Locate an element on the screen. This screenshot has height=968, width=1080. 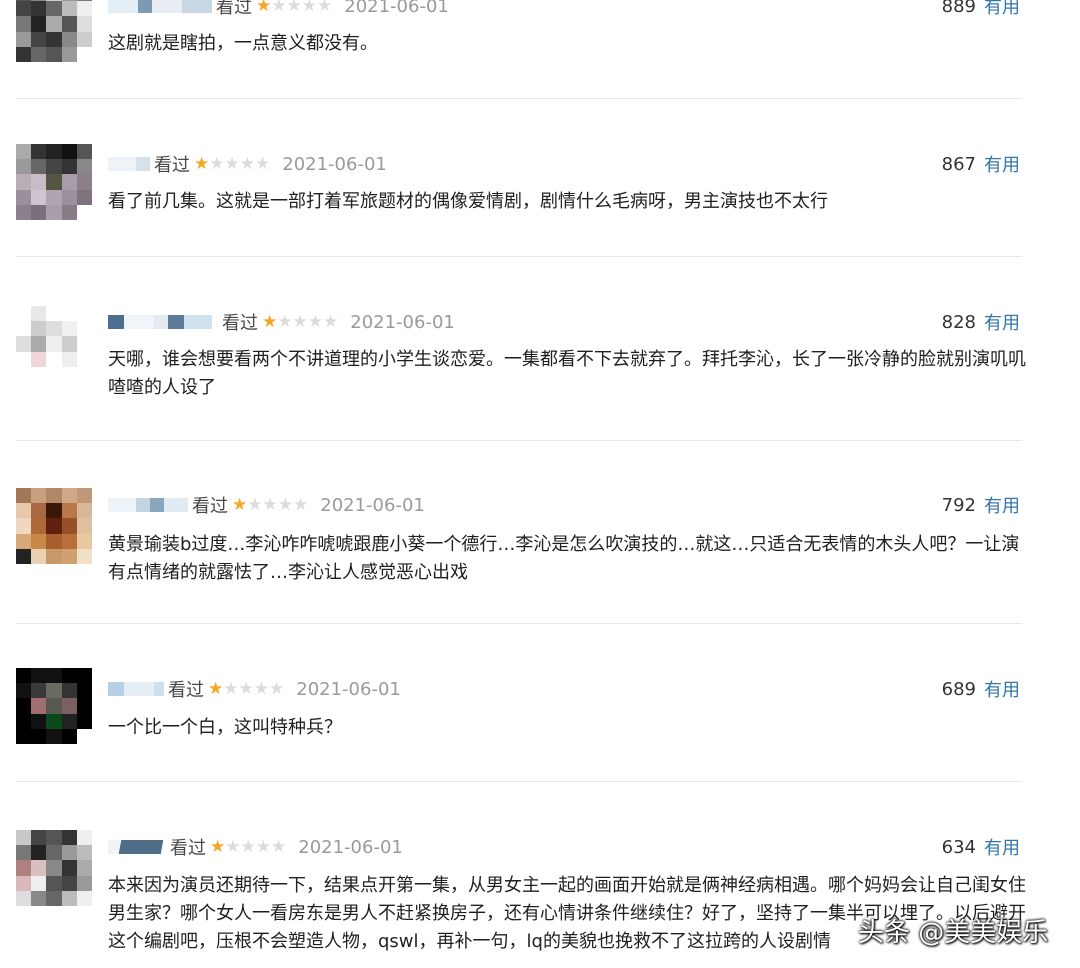
vote-count: 889 is located at coordinates (958, 8).